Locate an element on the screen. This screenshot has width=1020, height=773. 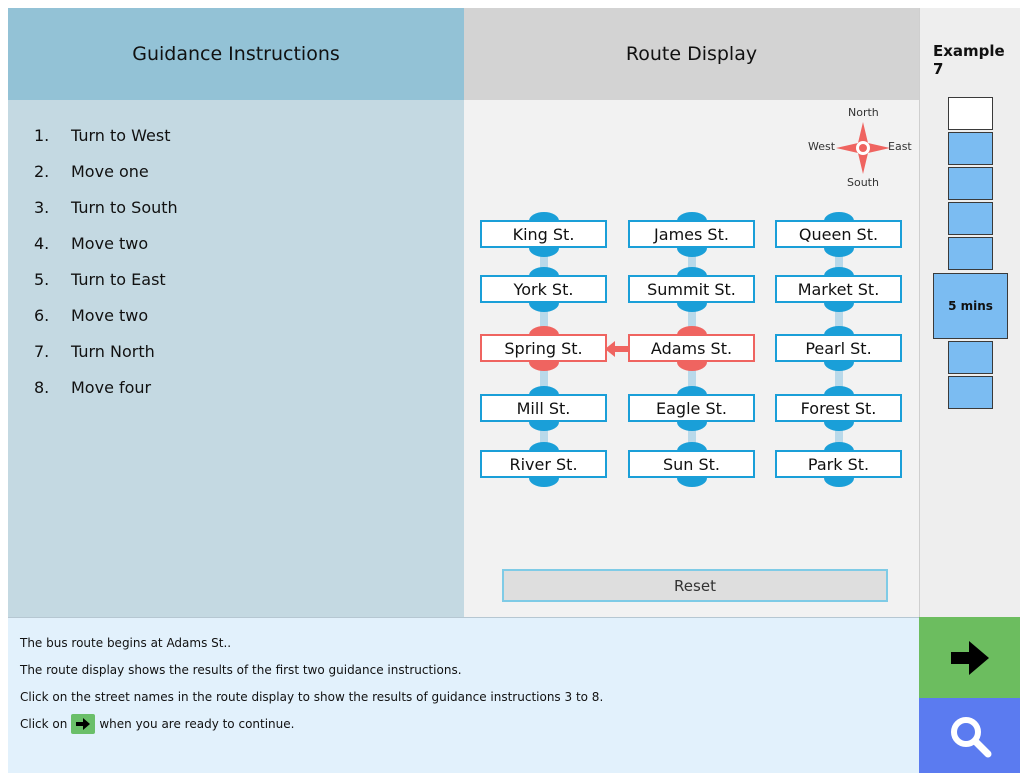
guidance-item-text: Move four is located at coordinates (111, 387).